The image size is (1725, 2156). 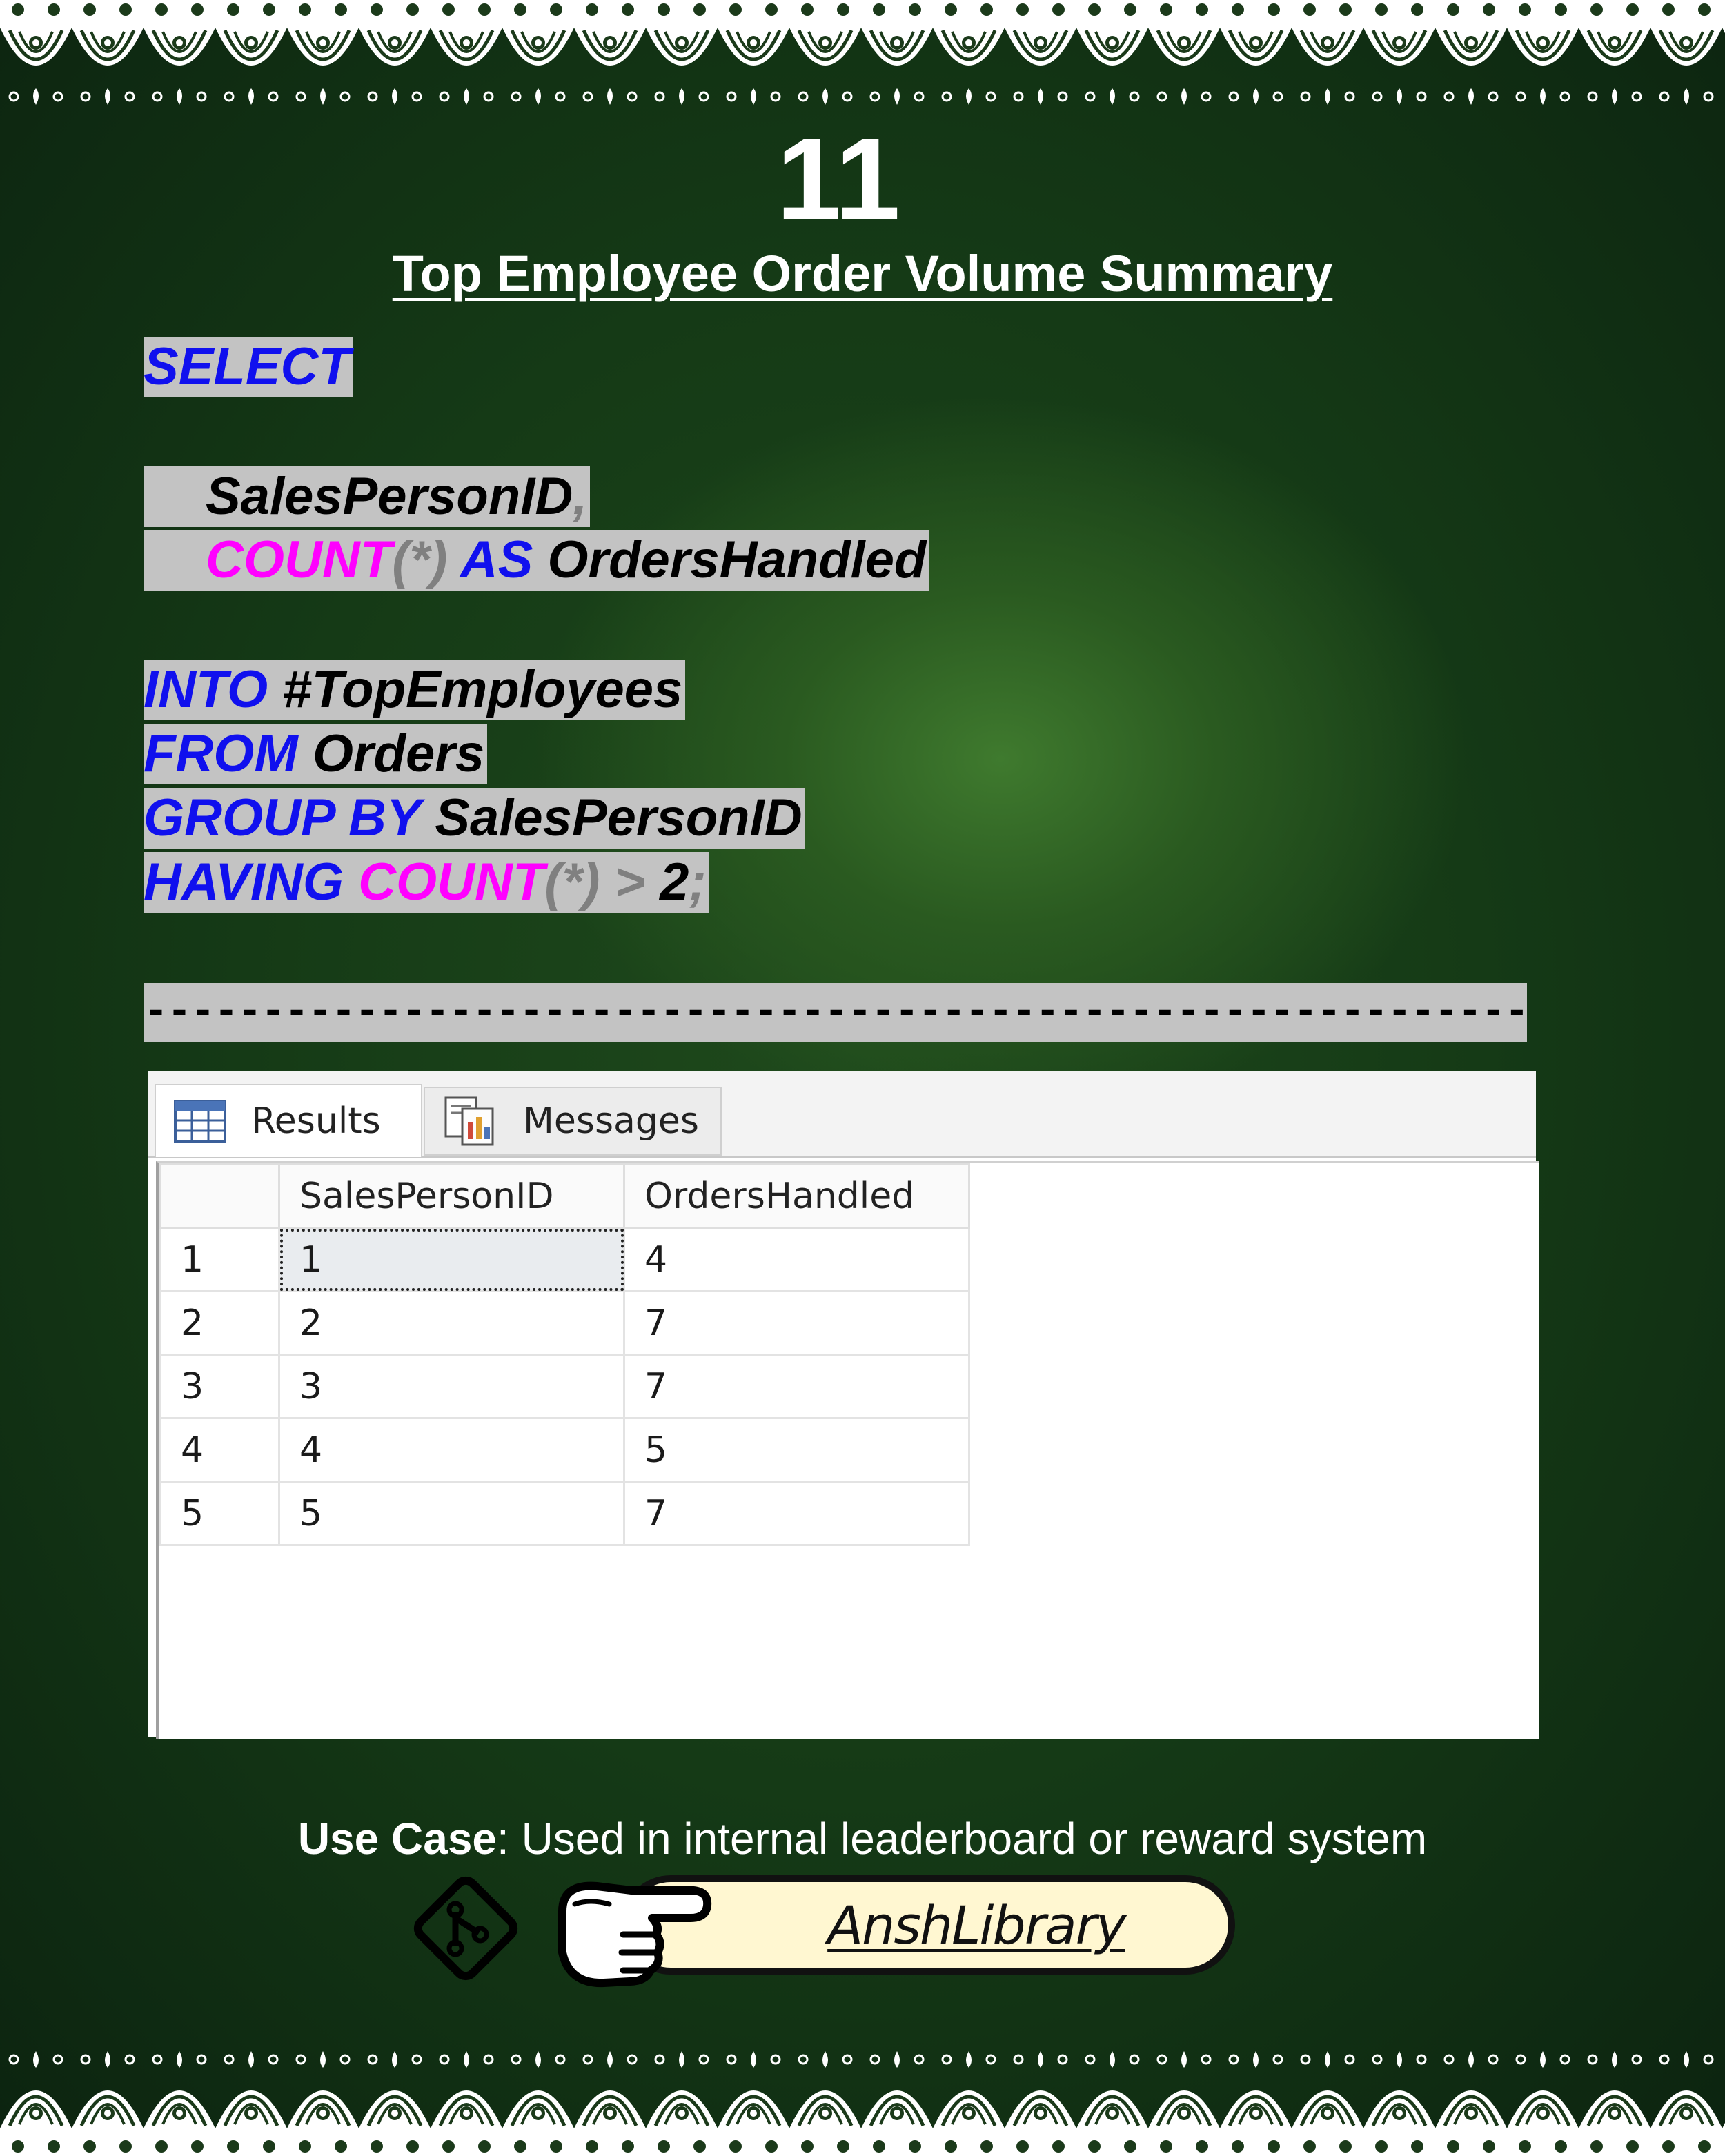 What do you see at coordinates (977, 1925) in the screenshot?
I see `library-name: AnshLibrary` at bounding box center [977, 1925].